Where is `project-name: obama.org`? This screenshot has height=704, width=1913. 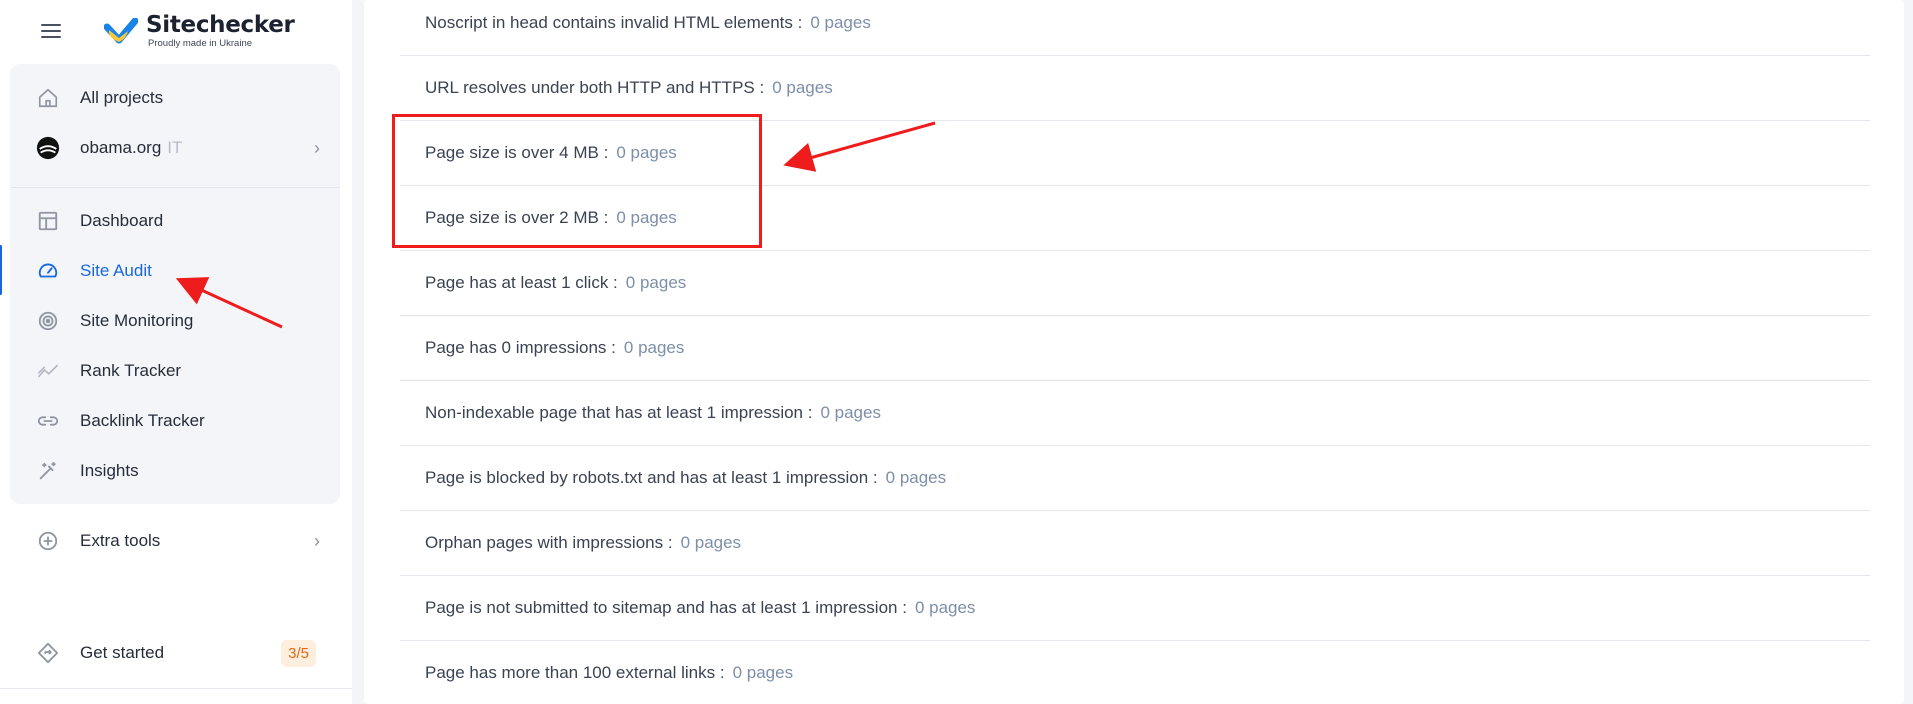 project-name: obama.org is located at coordinates (121, 147).